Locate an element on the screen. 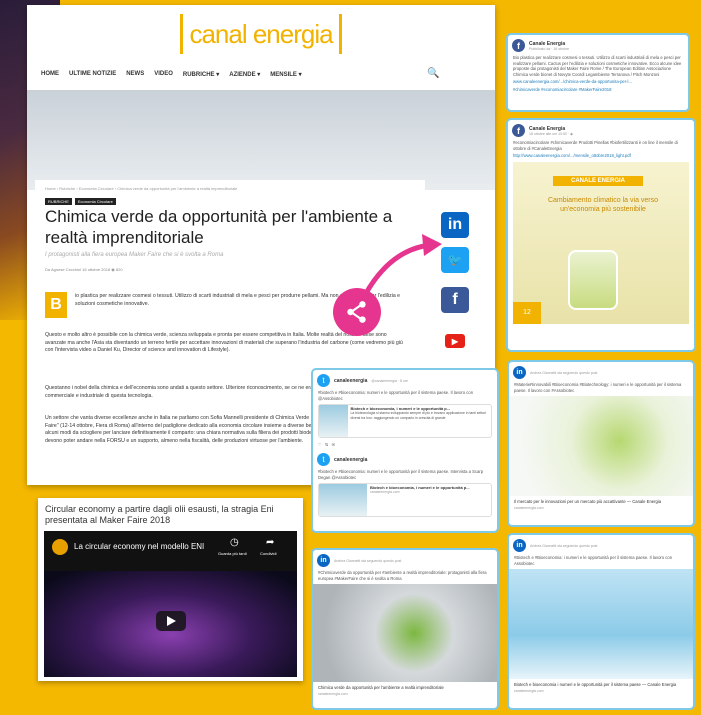 Image resolution: width=701 pixels, height=715 pixels. linkedin-glyph: in is located at coordinates (455, 224).